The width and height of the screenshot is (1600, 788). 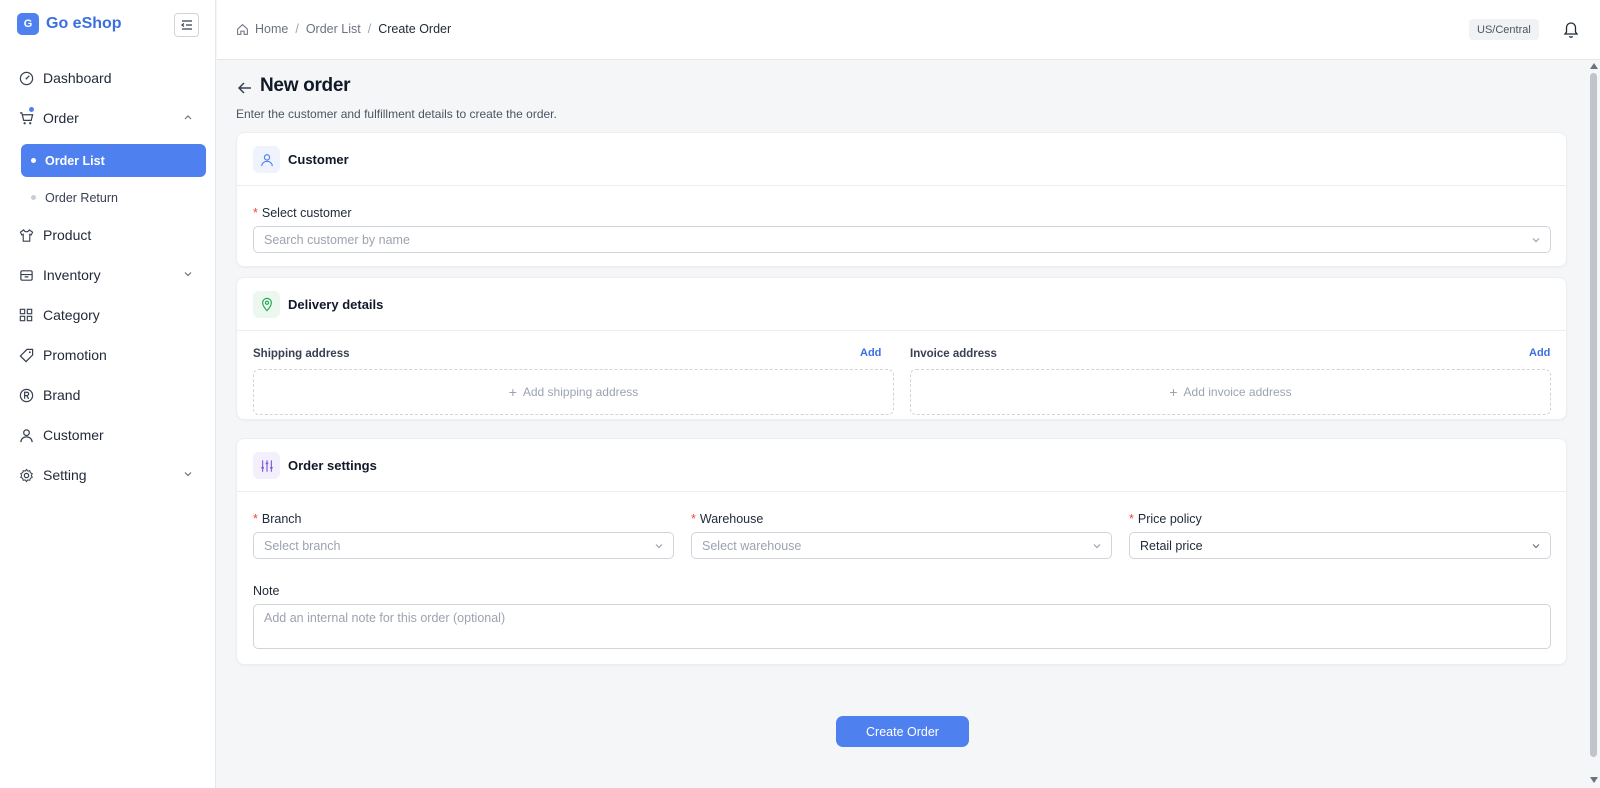 I want to click on sidebar-item-customer: Customer, so click(x=108, y=435).